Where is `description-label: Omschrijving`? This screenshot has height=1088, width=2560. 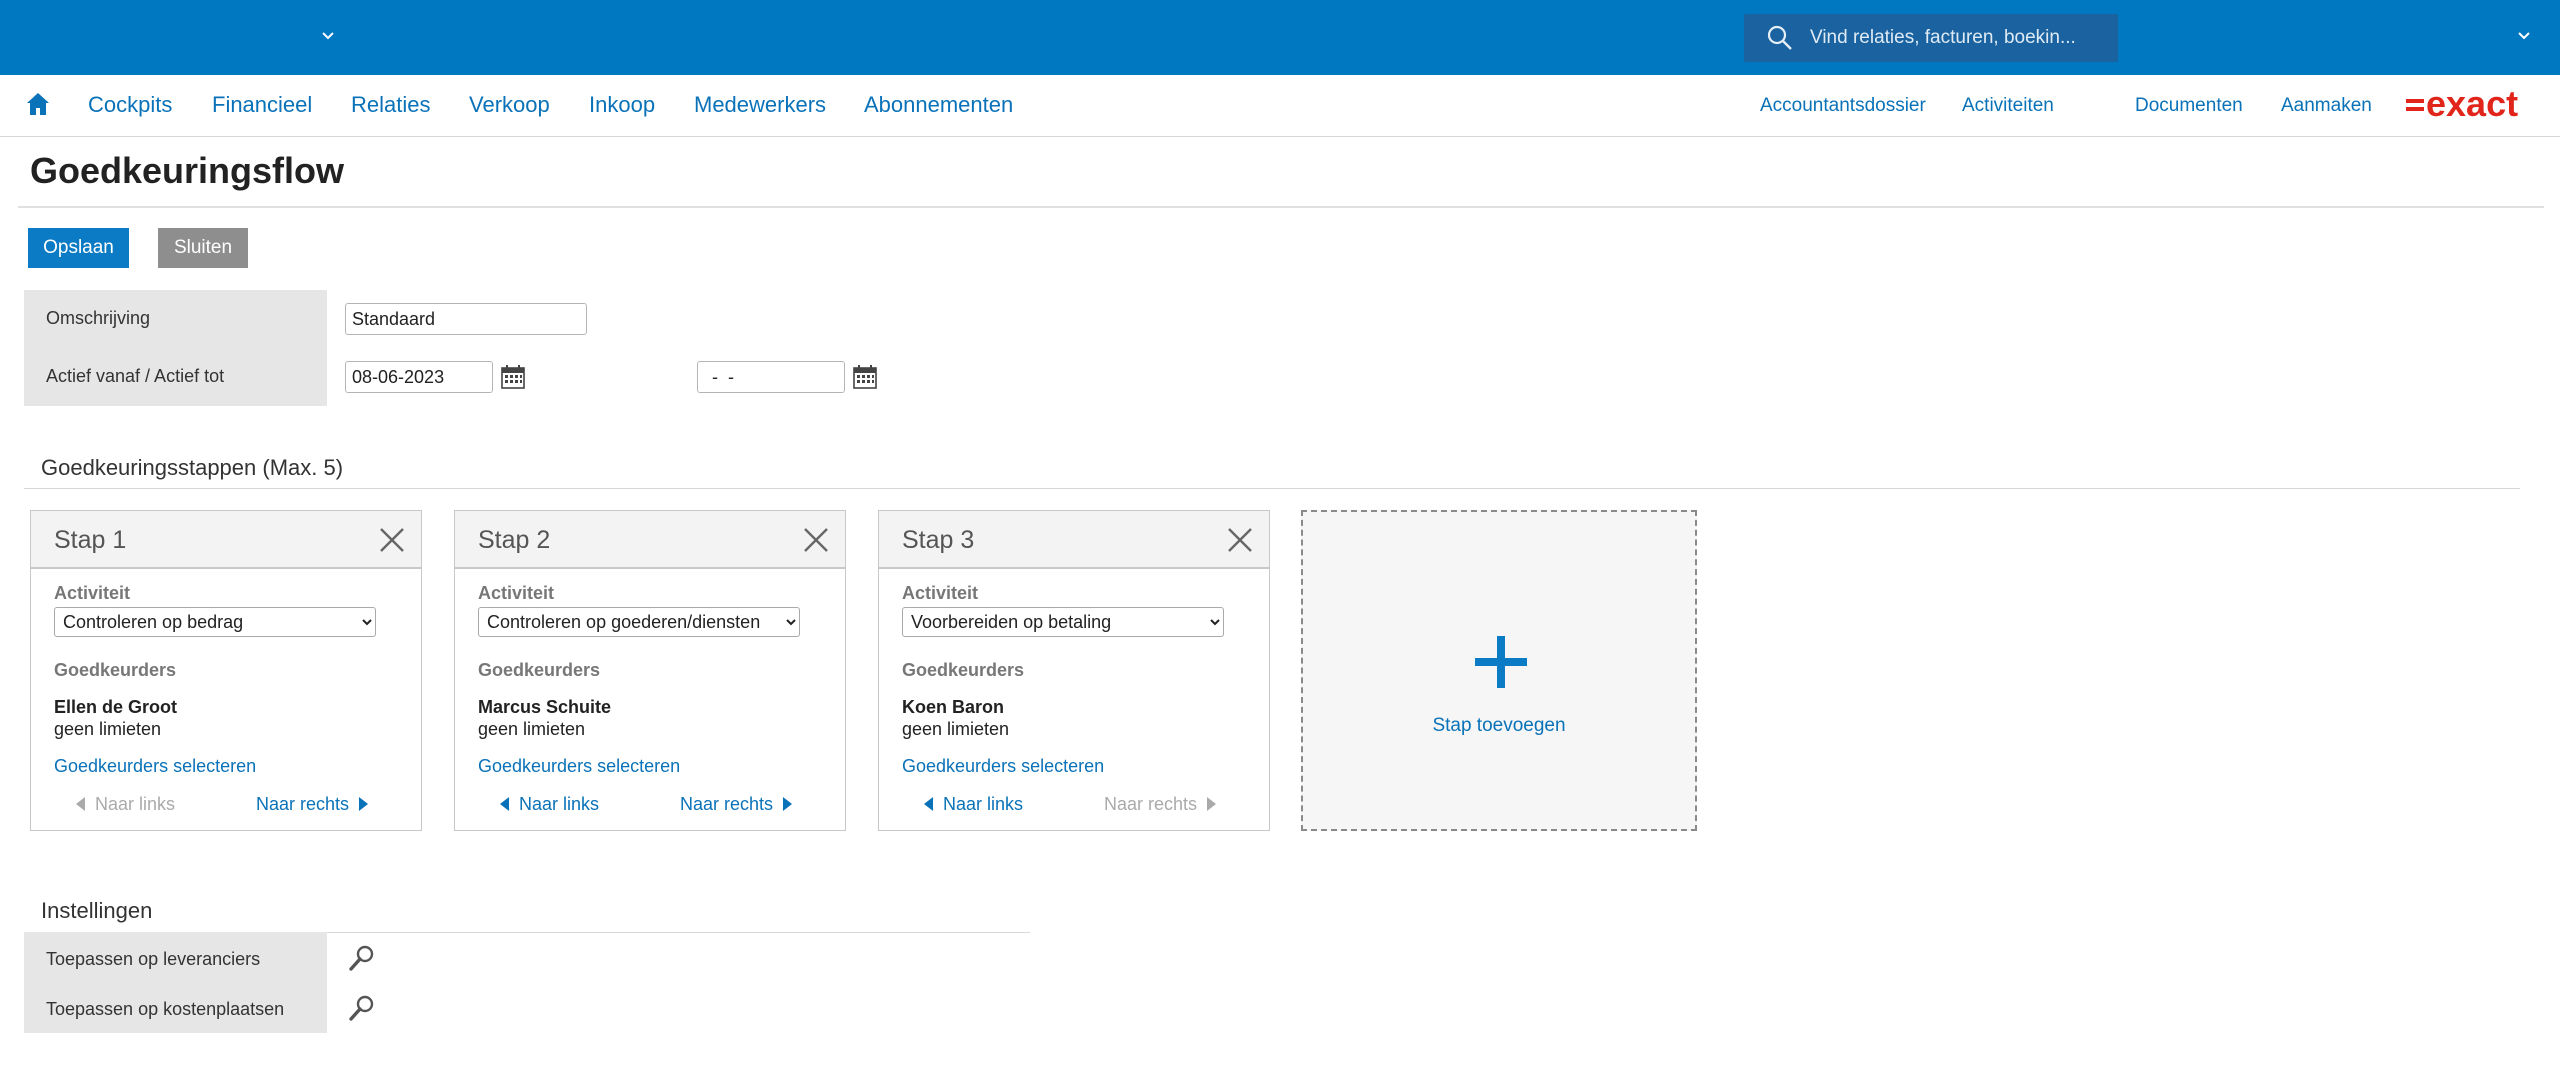 description-label: Omschrijving is located at coordinates (98, 318).